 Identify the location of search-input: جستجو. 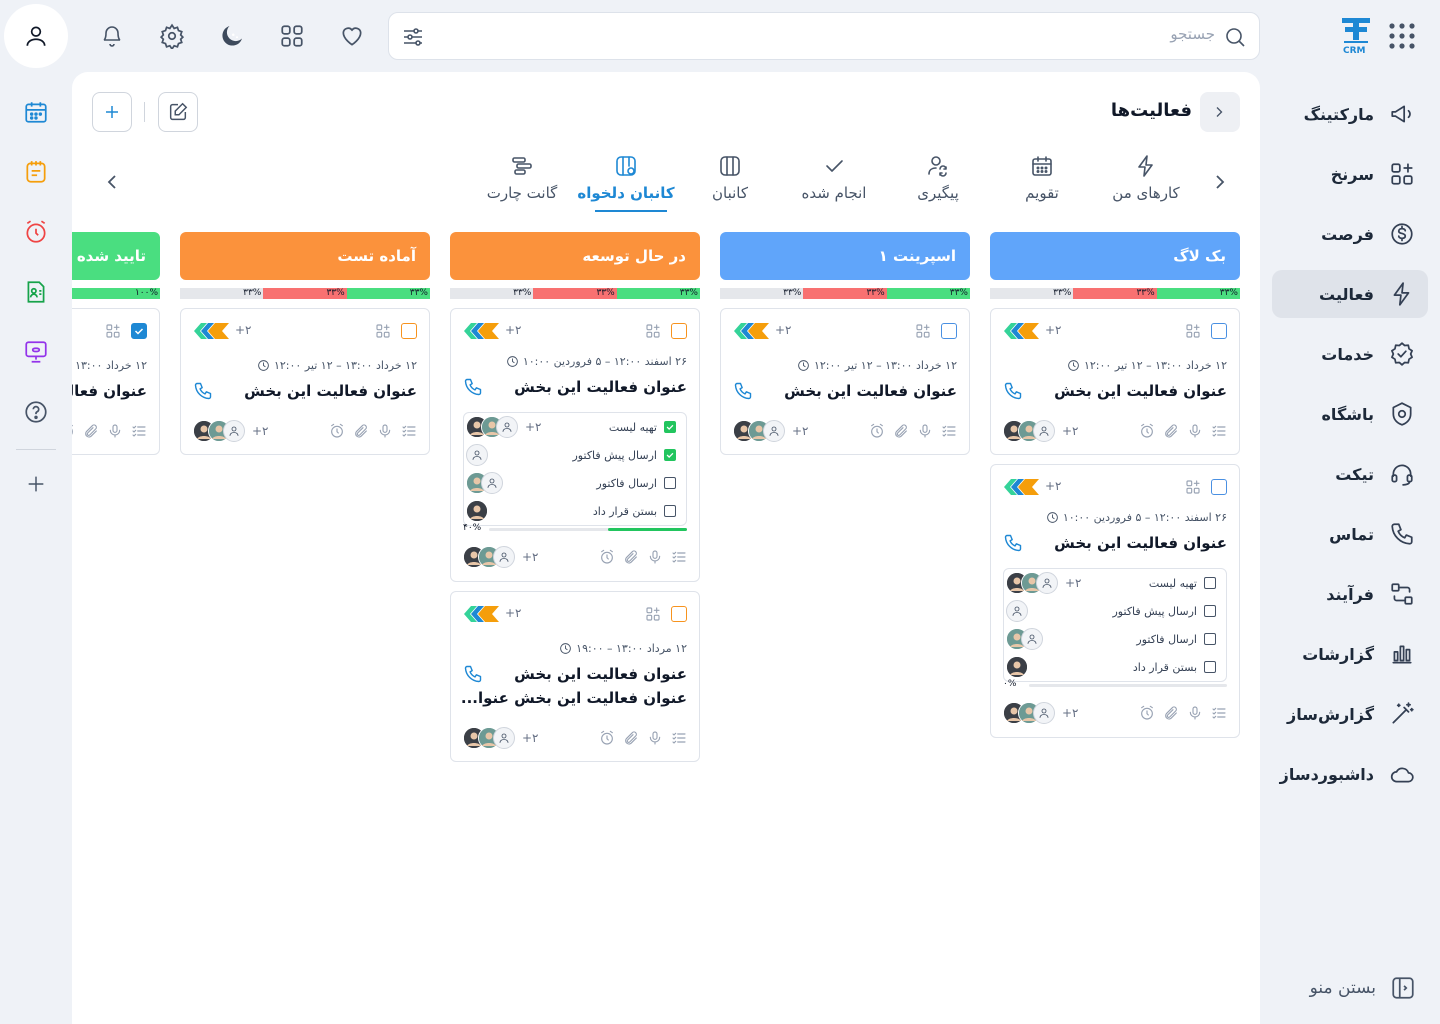
(1192, 34).